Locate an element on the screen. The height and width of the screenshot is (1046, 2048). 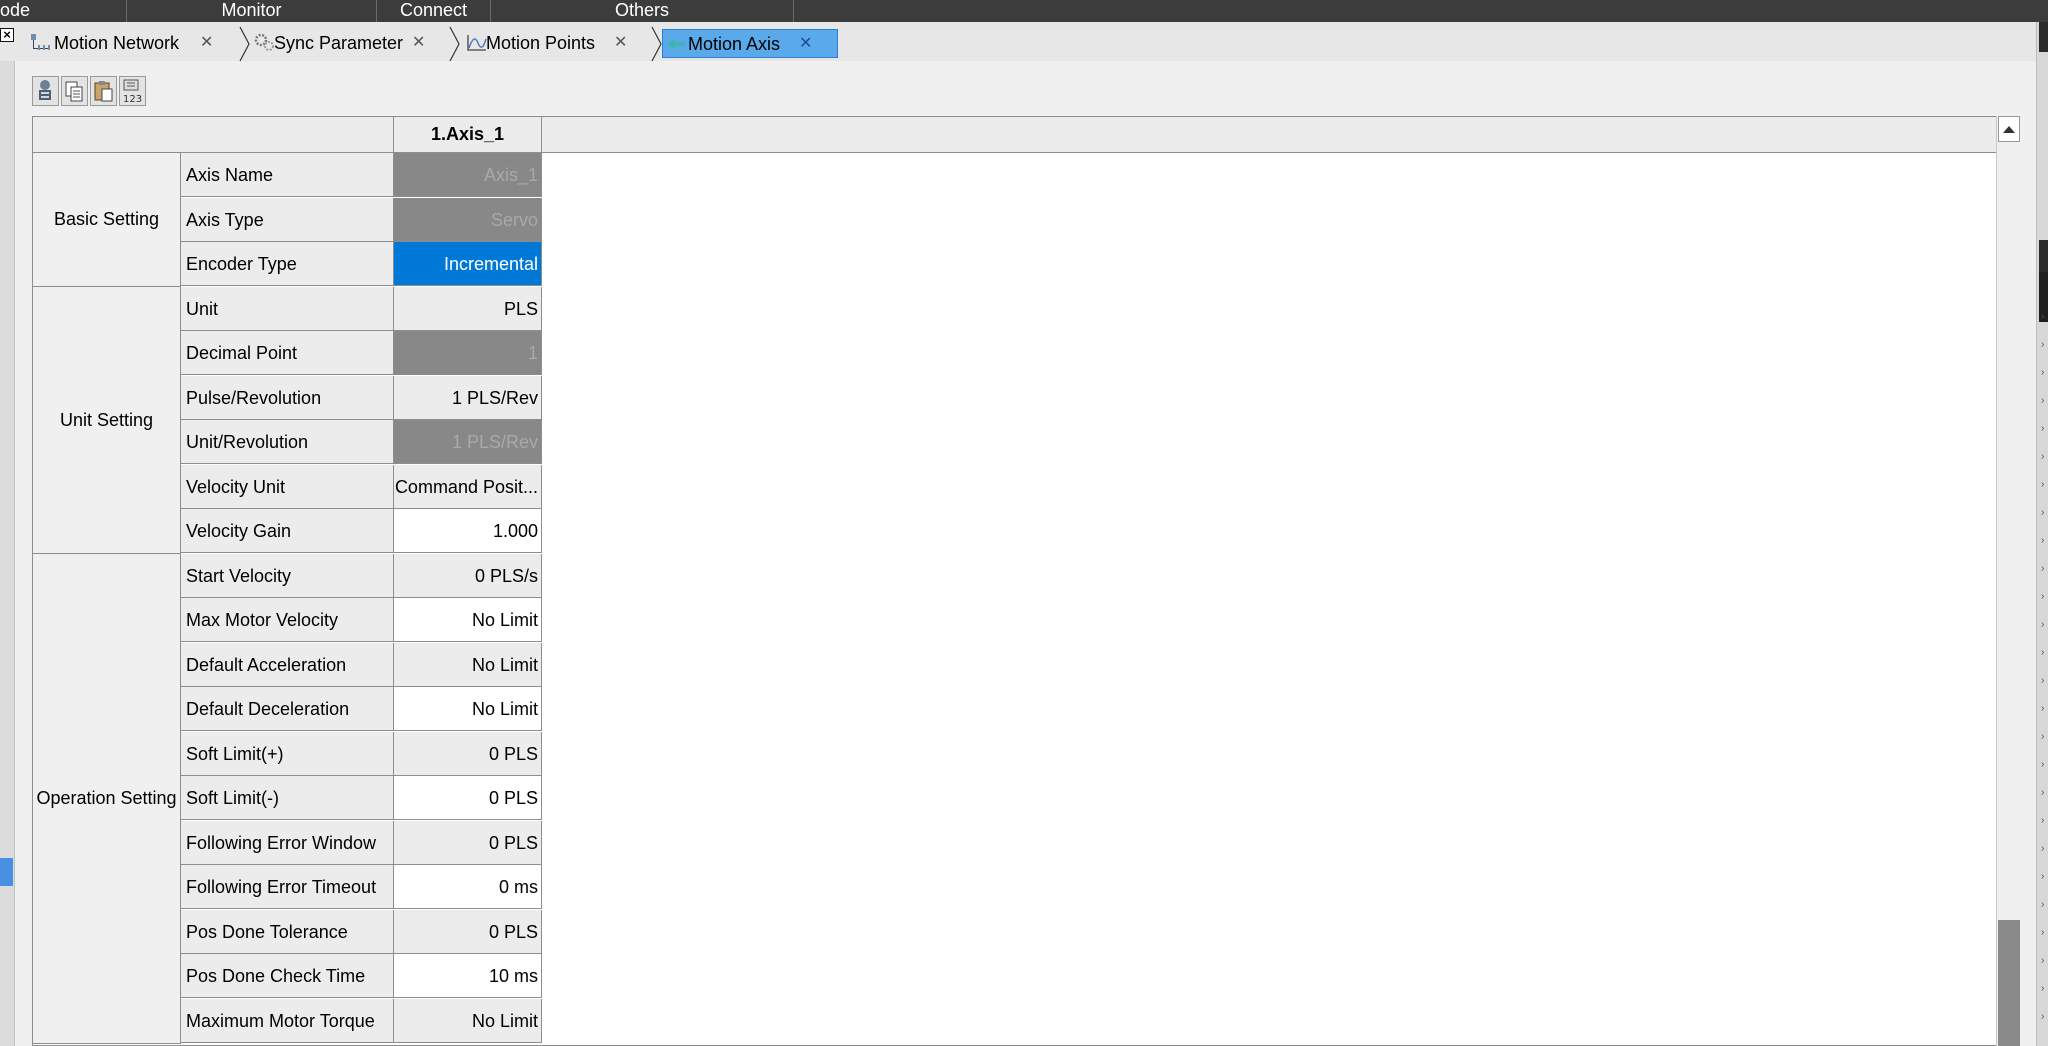
scroll-up-button is located at coordinates (2009, 129).